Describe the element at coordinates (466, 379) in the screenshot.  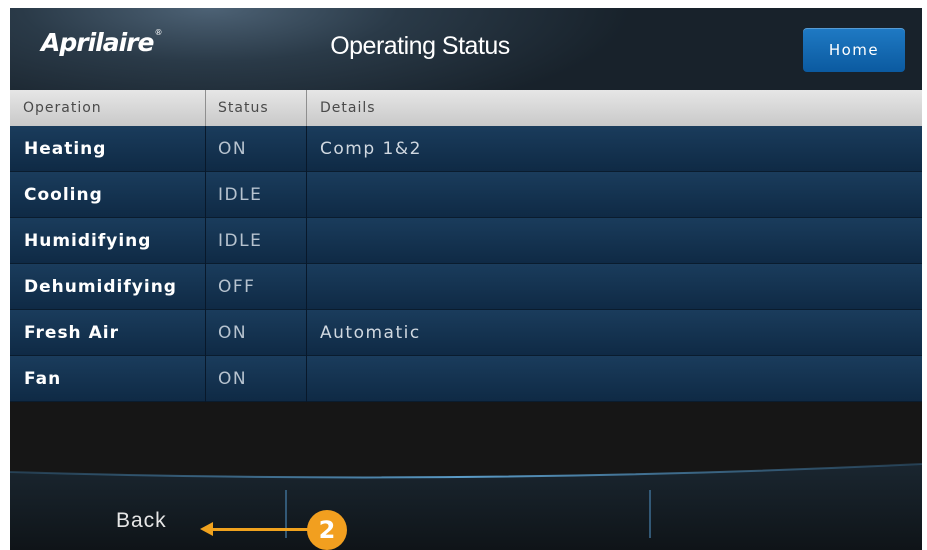
I see `table-row: Fan ON` at that location.